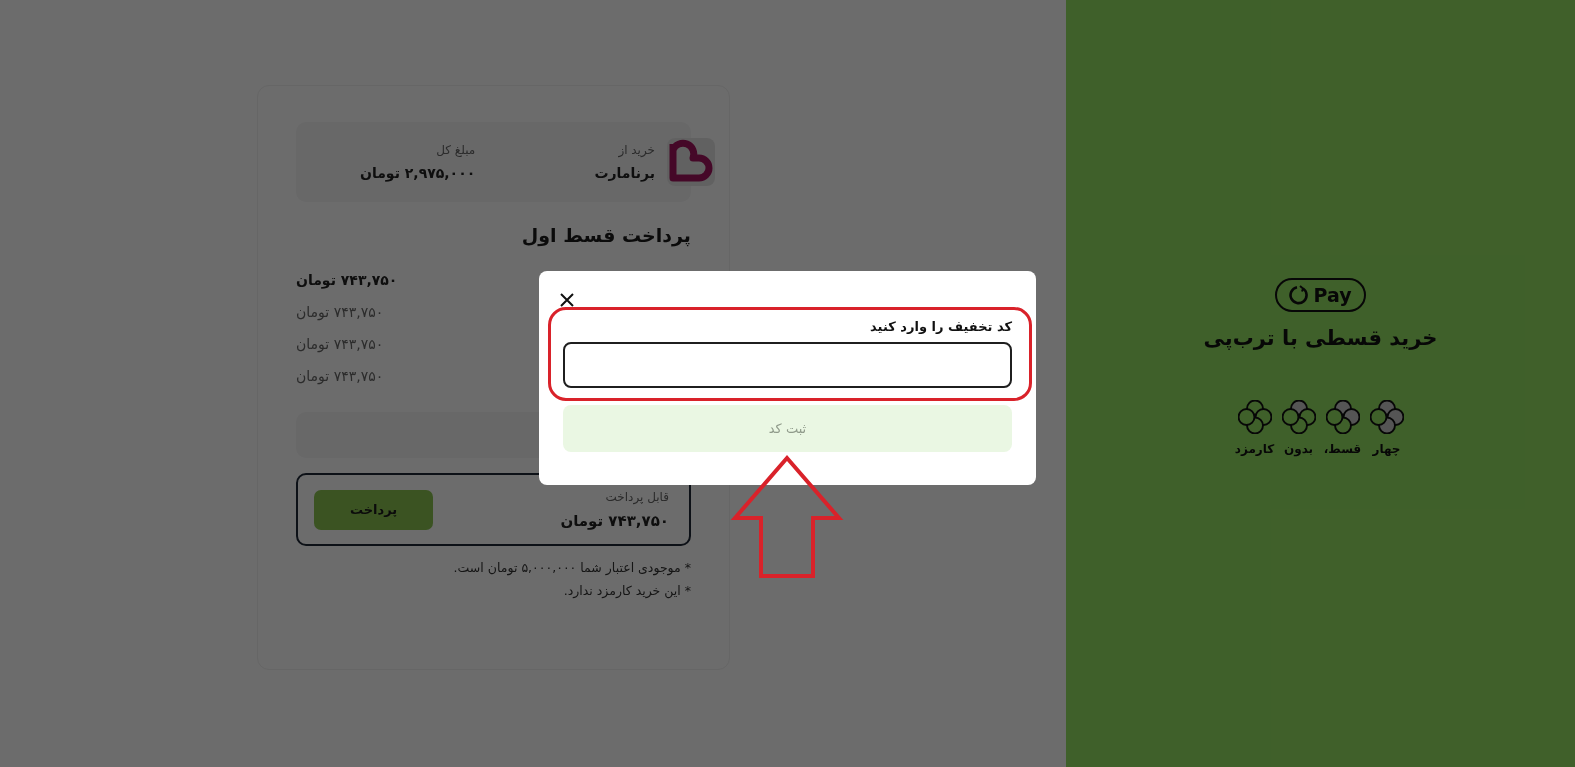 The image size is (1575, 767). I want to click on note-text: * این خرید کارمزد ندارد., so click(626, 590).